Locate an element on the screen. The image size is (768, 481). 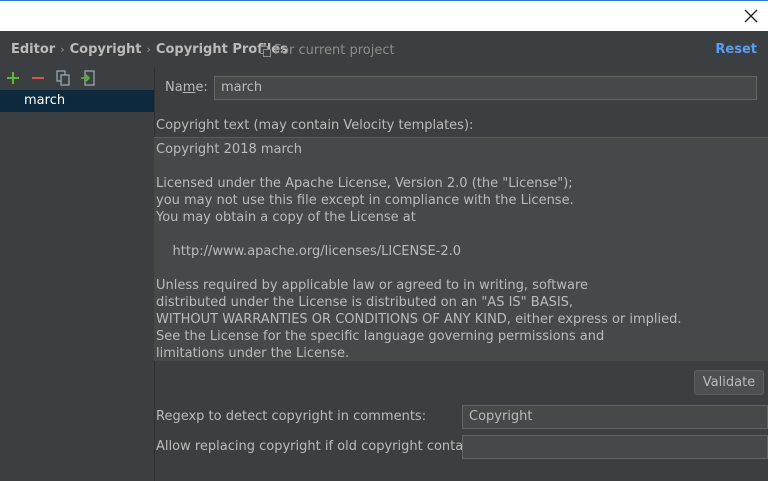
scope-indicator: For current project is located at coordinates (327, 50).